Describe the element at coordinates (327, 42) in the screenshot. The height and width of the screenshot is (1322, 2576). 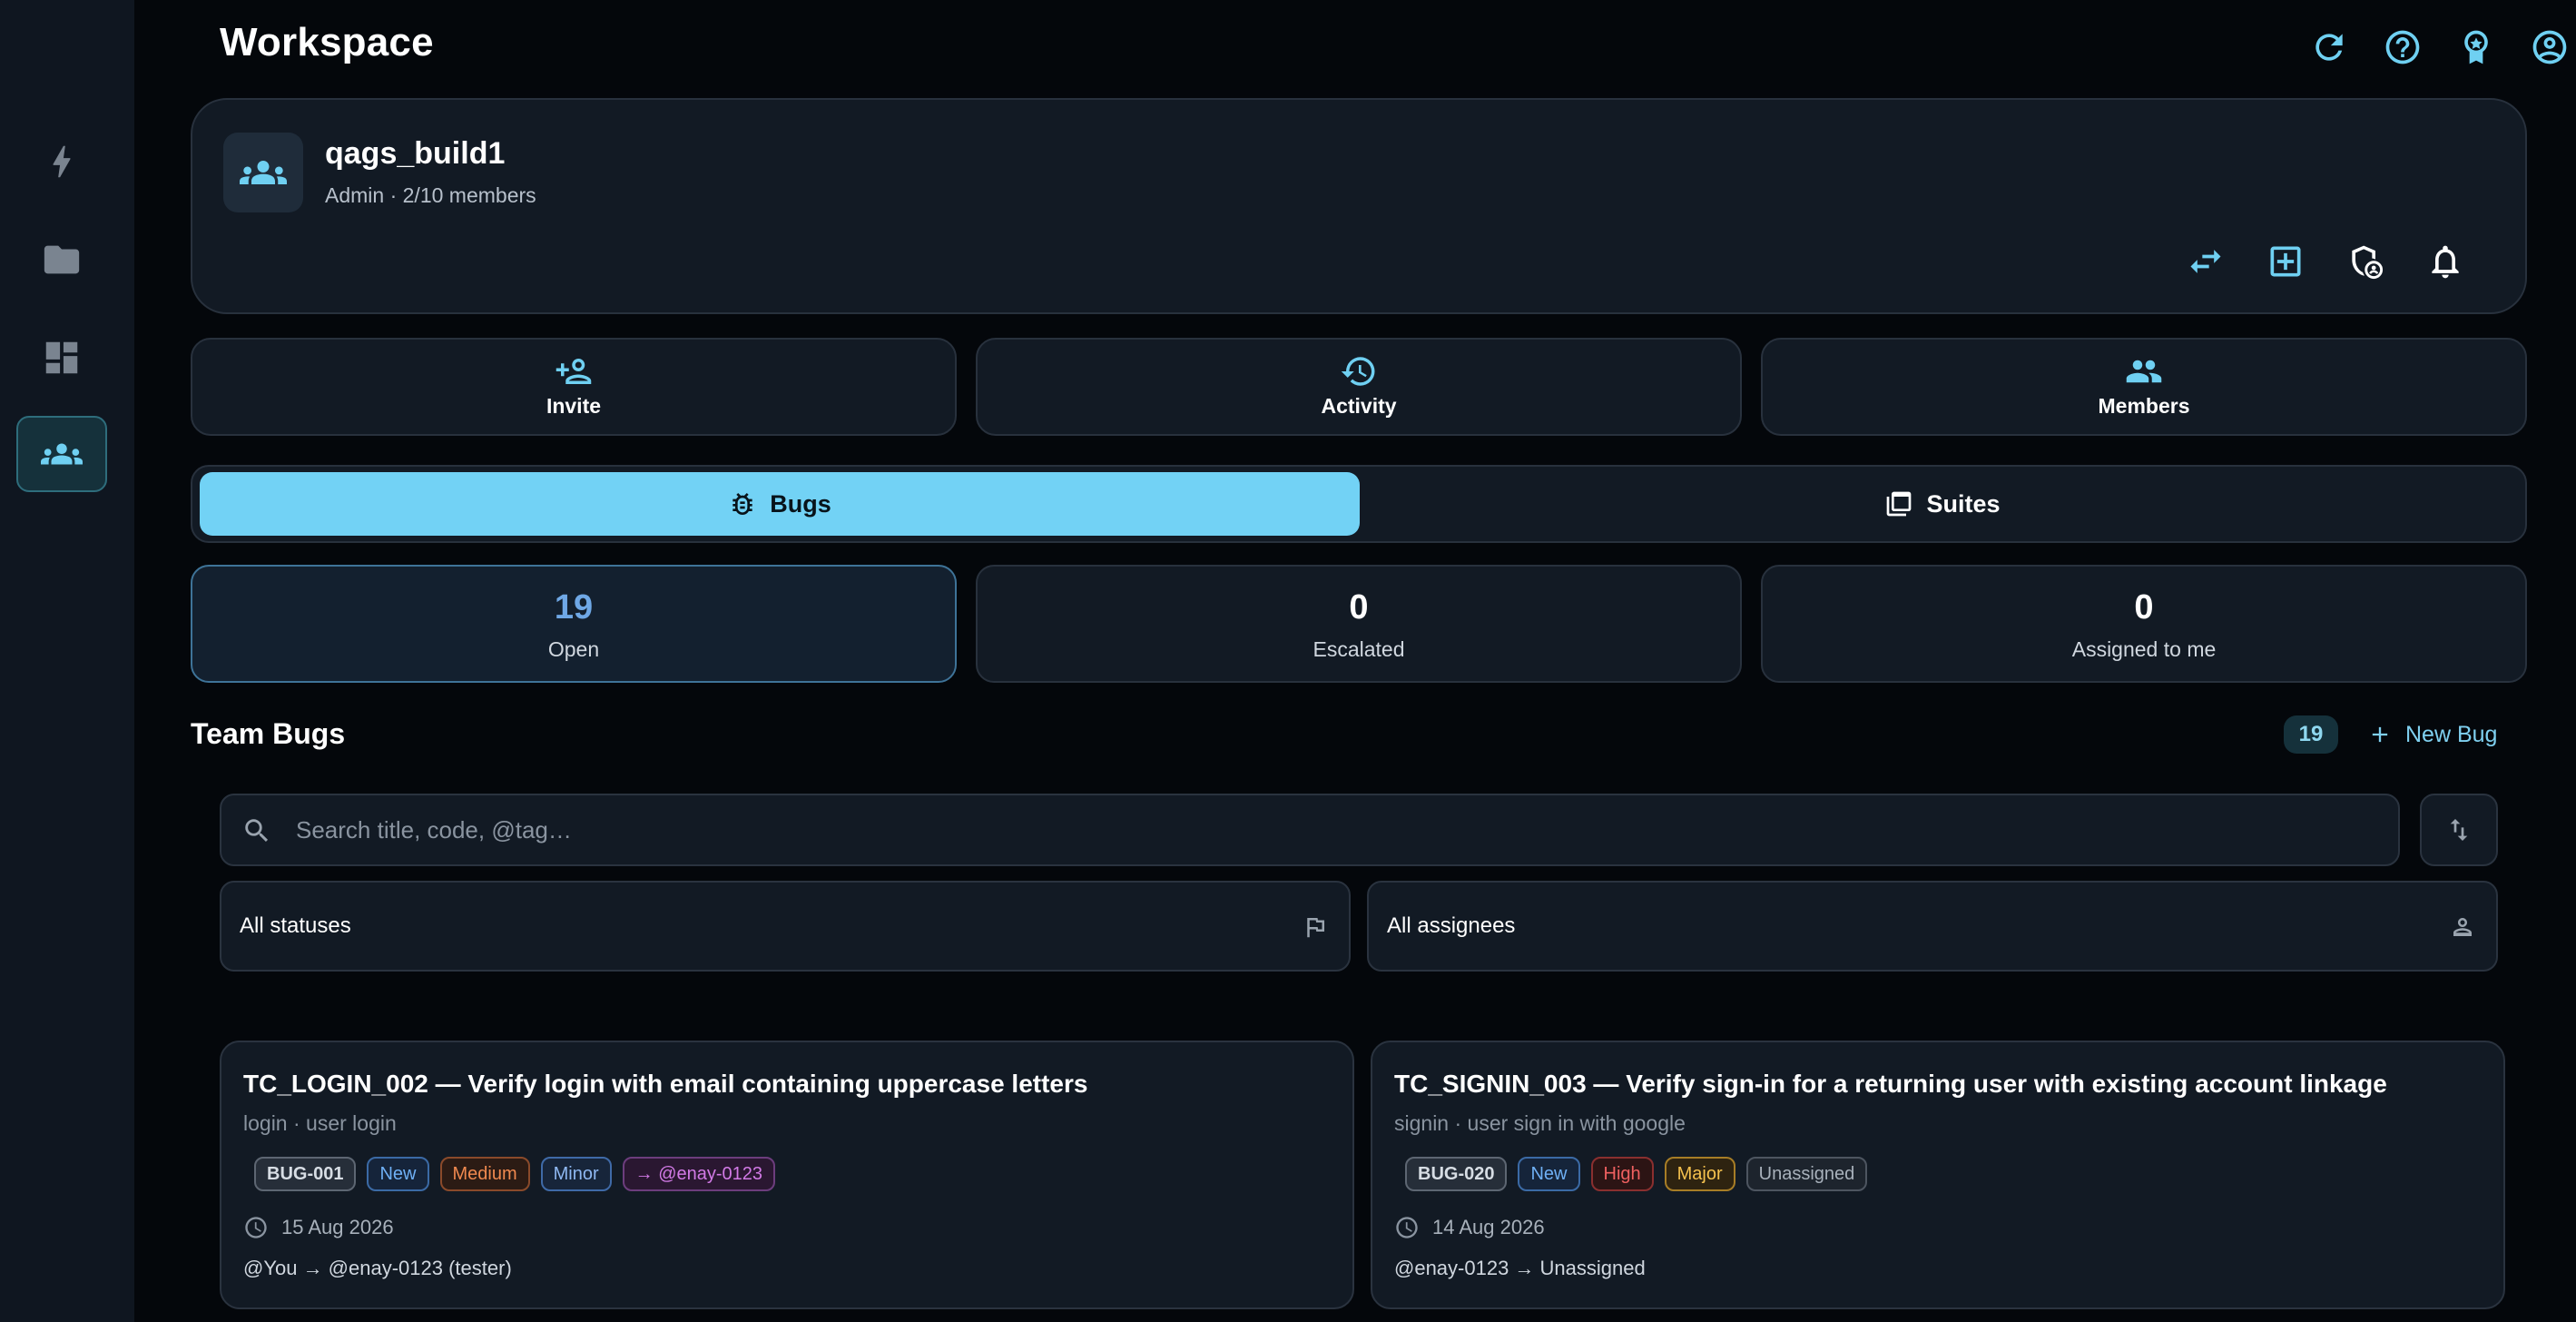
I see `app-title: Workspace` at that location.